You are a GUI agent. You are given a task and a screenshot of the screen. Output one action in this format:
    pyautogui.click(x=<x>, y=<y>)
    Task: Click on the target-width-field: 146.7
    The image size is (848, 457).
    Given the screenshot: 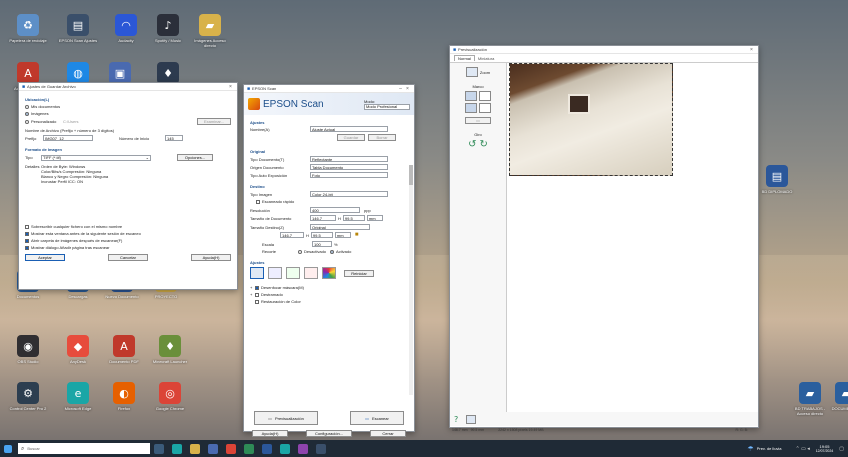 What is the action you would take?
    pyautogui.click(x=292, y=235)
    